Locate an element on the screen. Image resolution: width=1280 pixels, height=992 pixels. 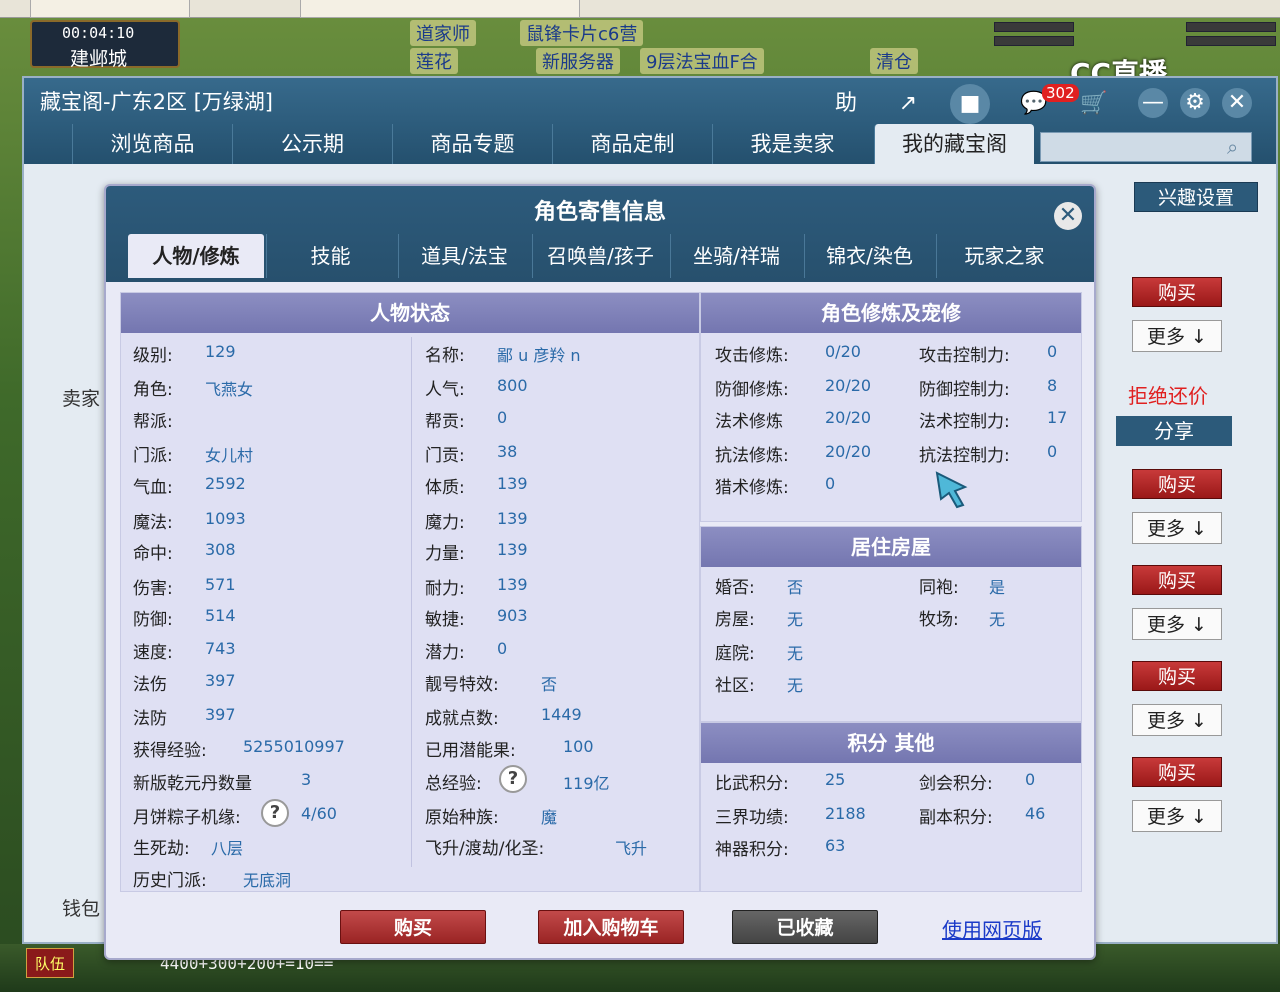
search-input: ⌕ is located at coordinates (1146, 147).